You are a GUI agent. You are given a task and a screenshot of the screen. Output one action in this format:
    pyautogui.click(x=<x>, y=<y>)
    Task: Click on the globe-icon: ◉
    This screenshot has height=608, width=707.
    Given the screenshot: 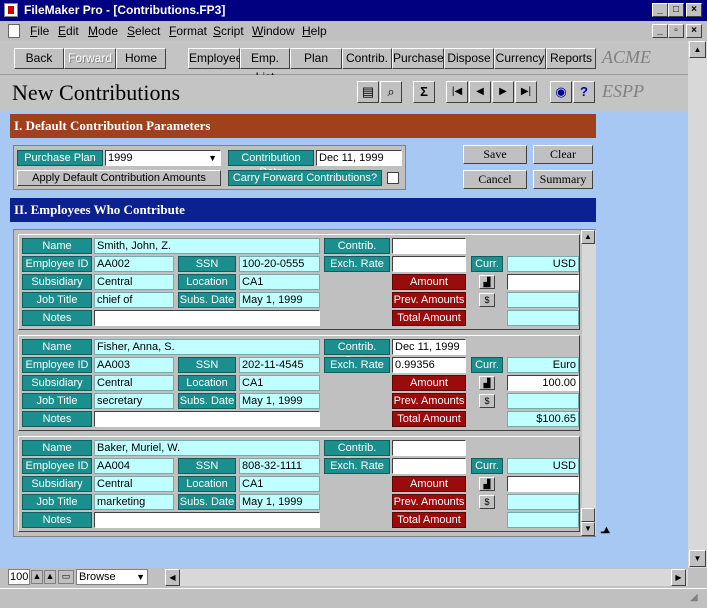 What is the action you would take?
    pyautogui.click(x=561, y=92)
    